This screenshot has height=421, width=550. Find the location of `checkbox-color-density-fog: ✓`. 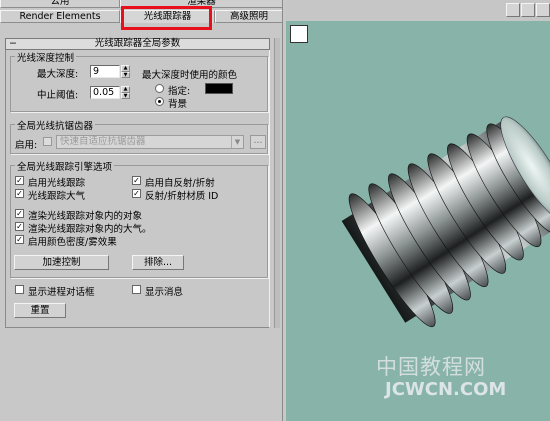

checkbox-color-density-fog: ✓ is located at coordinates (19, 239).